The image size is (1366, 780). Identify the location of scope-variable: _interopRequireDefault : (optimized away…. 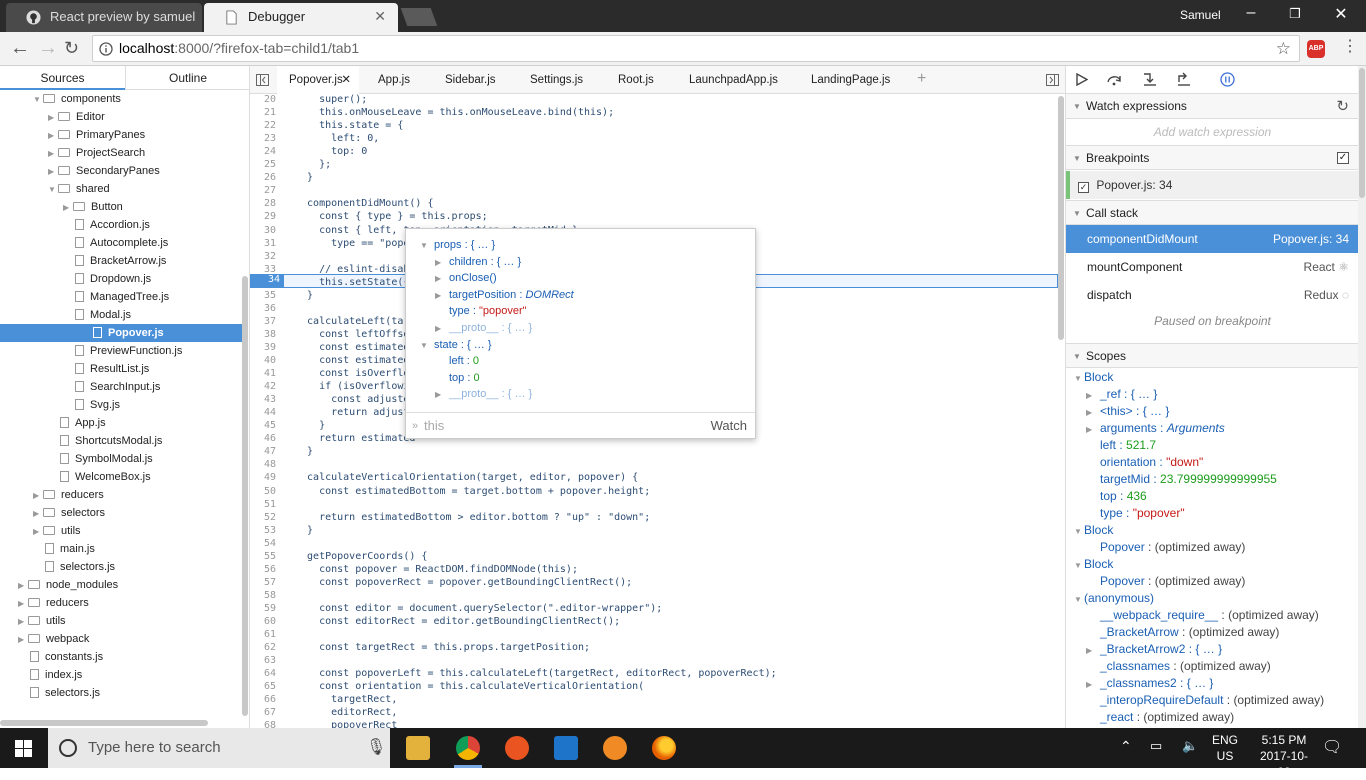
(1205, 700).